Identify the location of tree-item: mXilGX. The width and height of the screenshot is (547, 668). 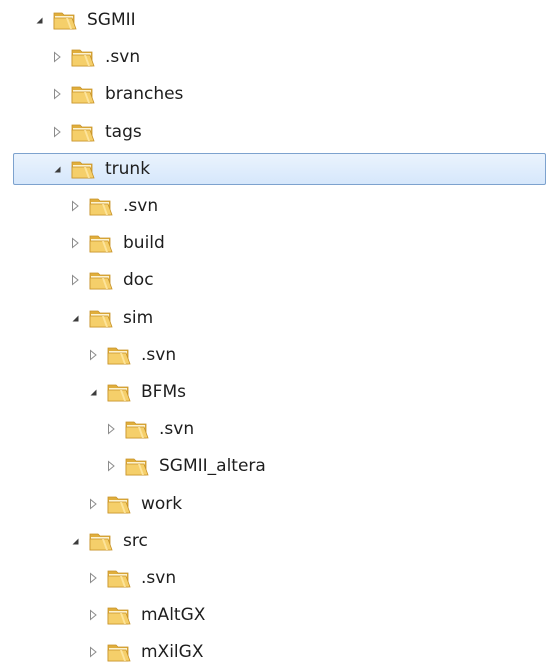
(273, 652).